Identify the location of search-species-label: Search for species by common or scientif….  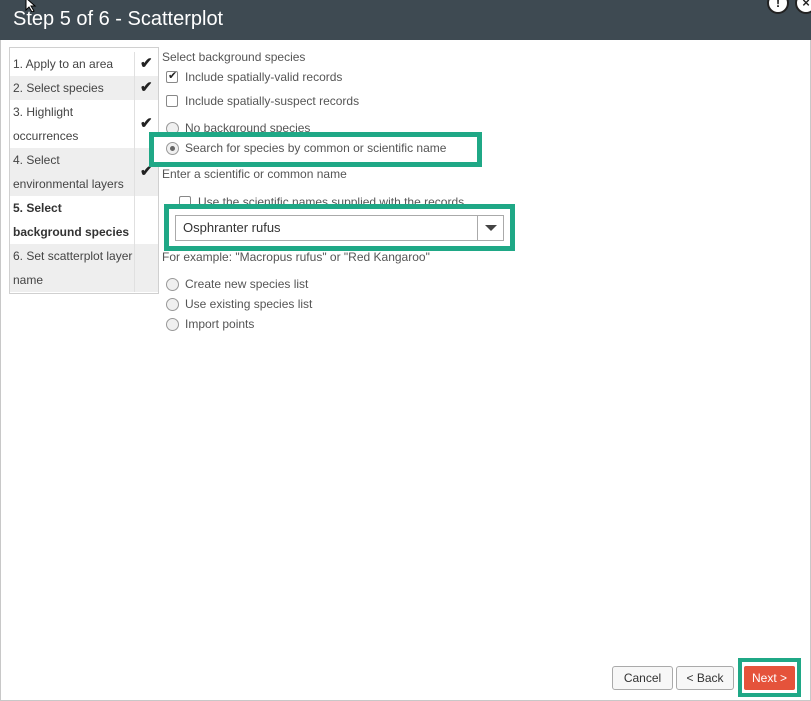
(316, 148).